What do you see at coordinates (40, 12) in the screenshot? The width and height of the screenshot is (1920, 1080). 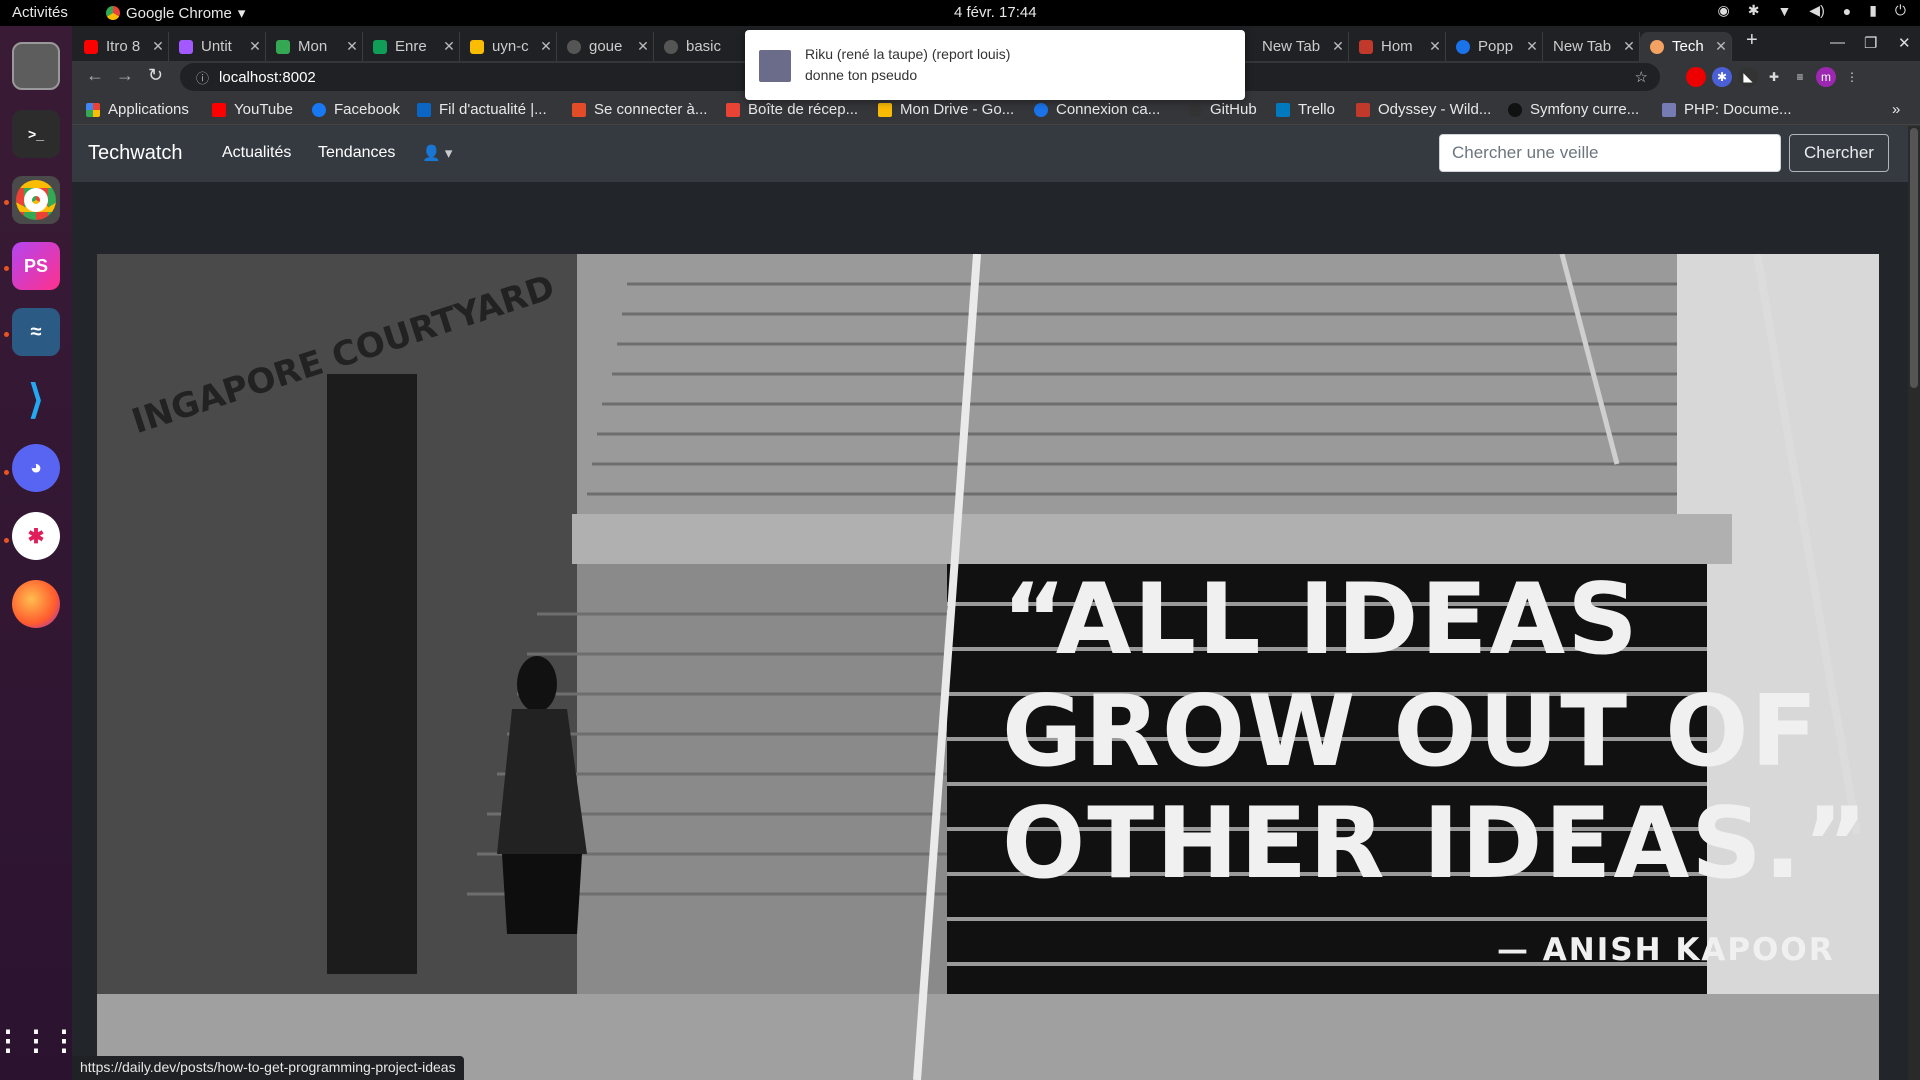 I see `activities-button: Activités` at bounding box center [40, 12].